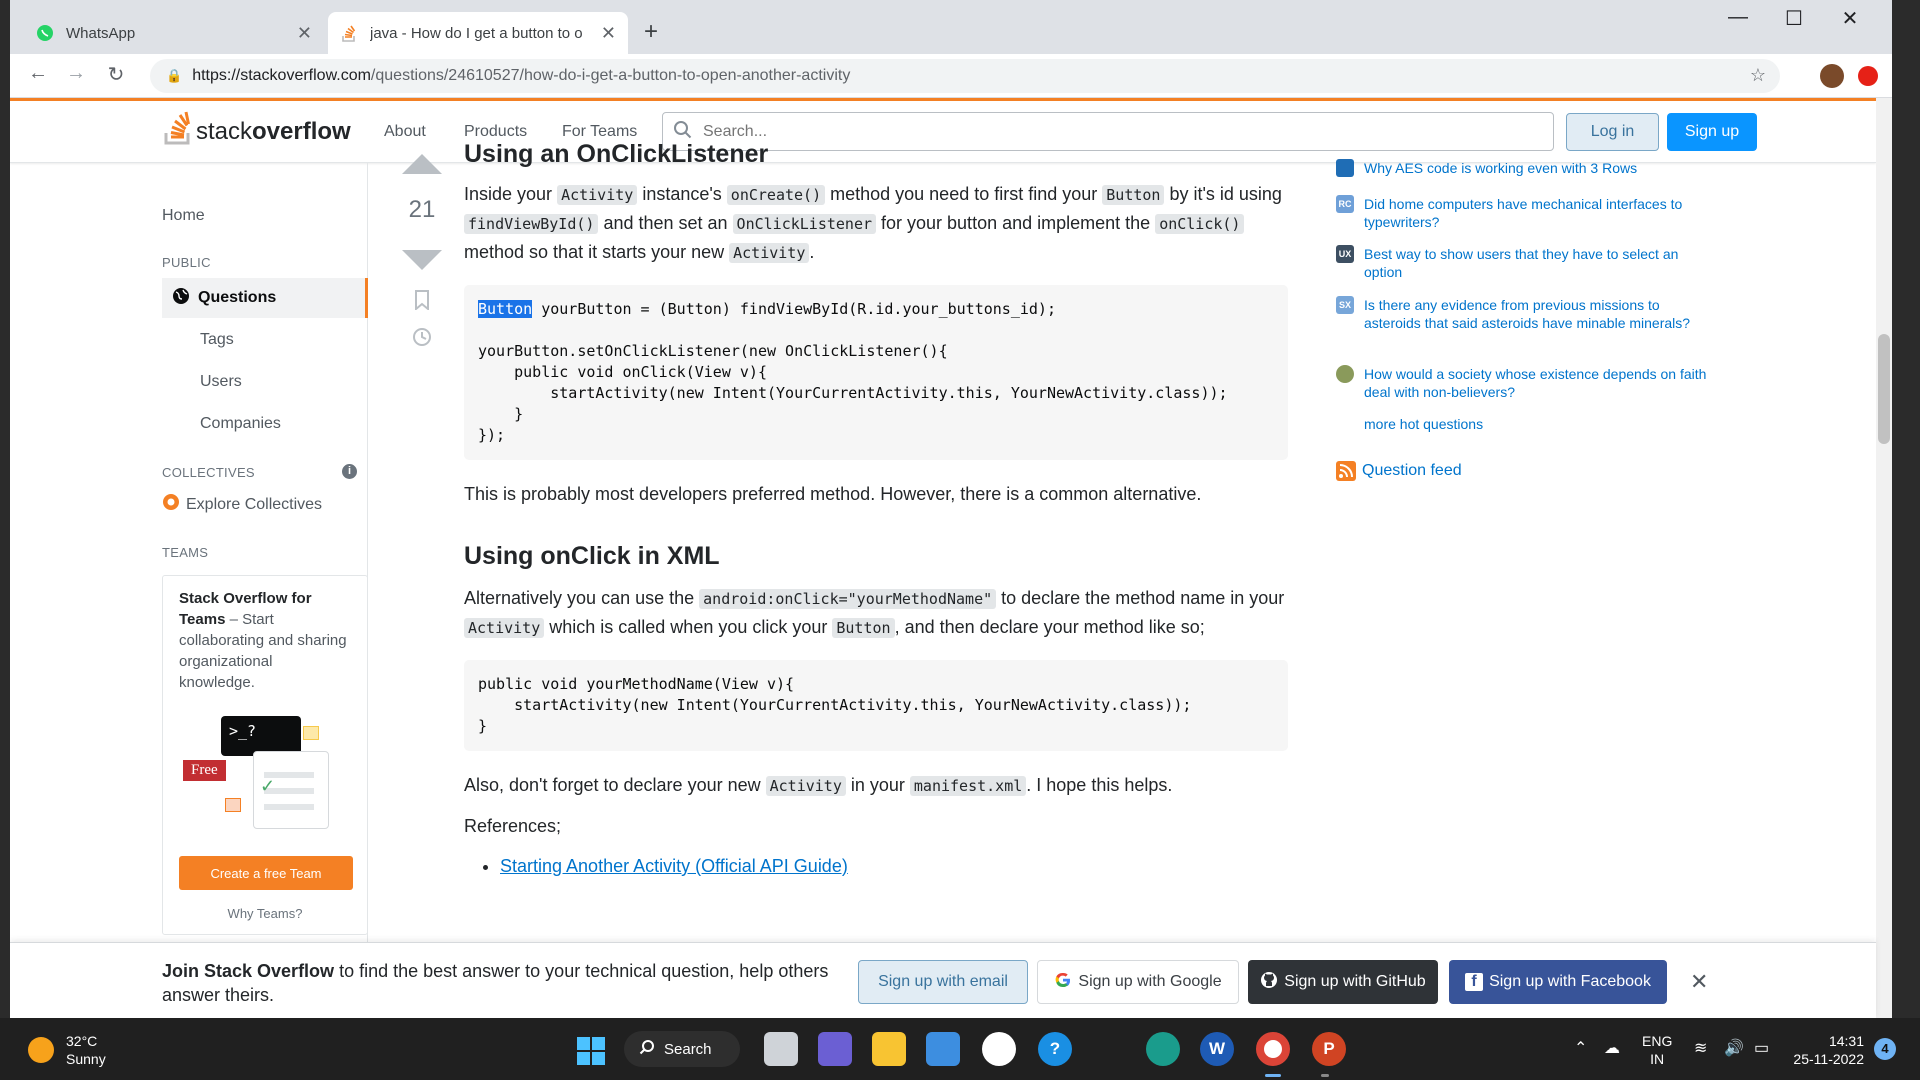 The height and width of the screenshot is (1080, 1920). Describe the element at coordinates (599, 132) in the screenshot. I see `nav-for-teams: For Teams` at that location.